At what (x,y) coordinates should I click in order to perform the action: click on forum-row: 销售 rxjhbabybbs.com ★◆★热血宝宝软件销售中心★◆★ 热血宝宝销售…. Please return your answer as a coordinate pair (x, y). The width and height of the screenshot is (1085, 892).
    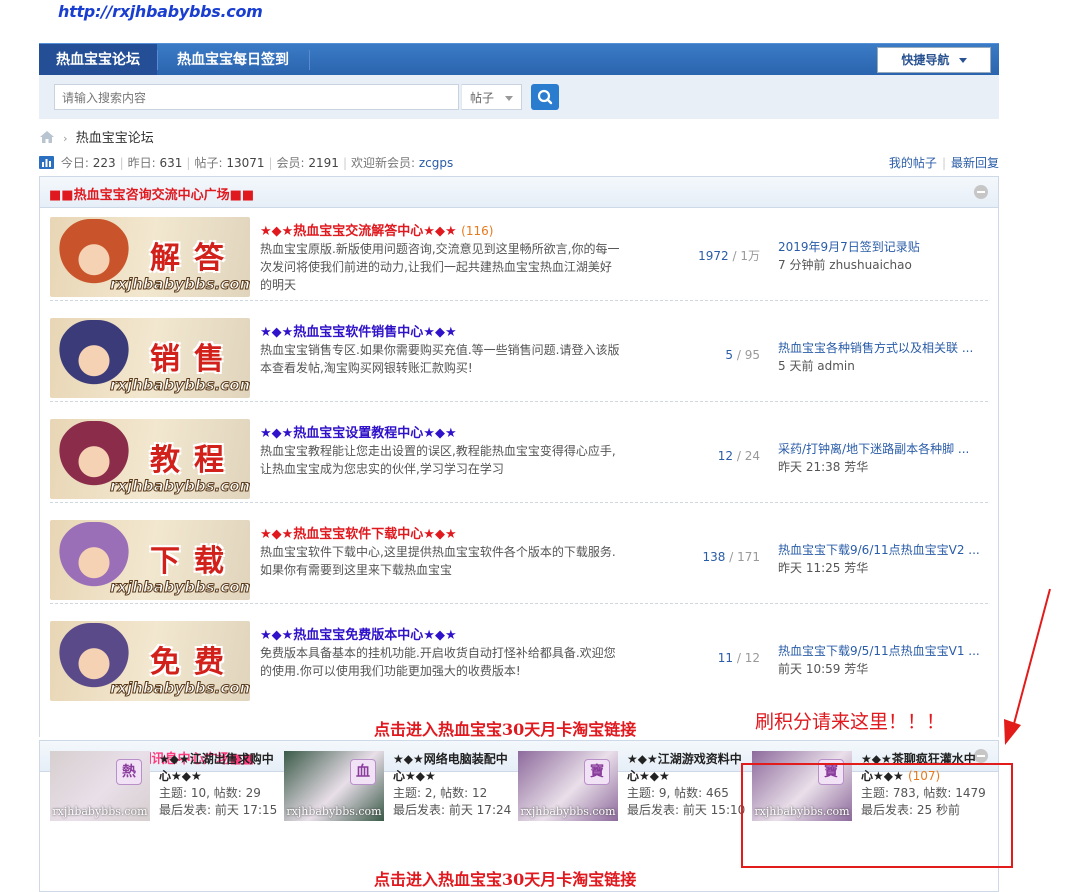
    Looking at the image, I should click on (519, 355).